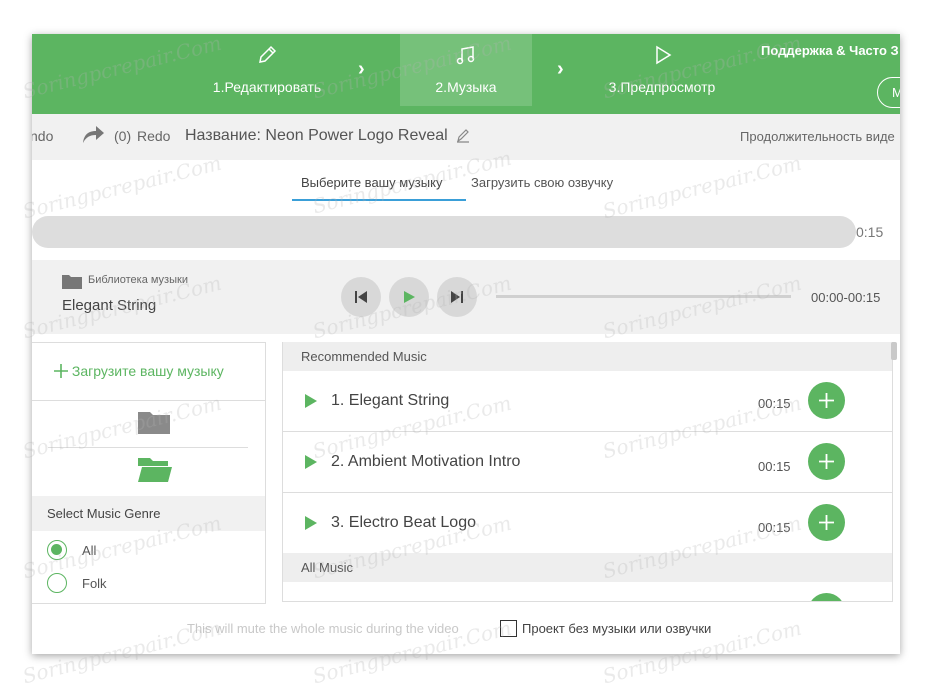 The image size is (932, 687). Describe the element at coordinates (587, 356) in the screenshot. I see `recommended-header: Recommended Music` at that location.